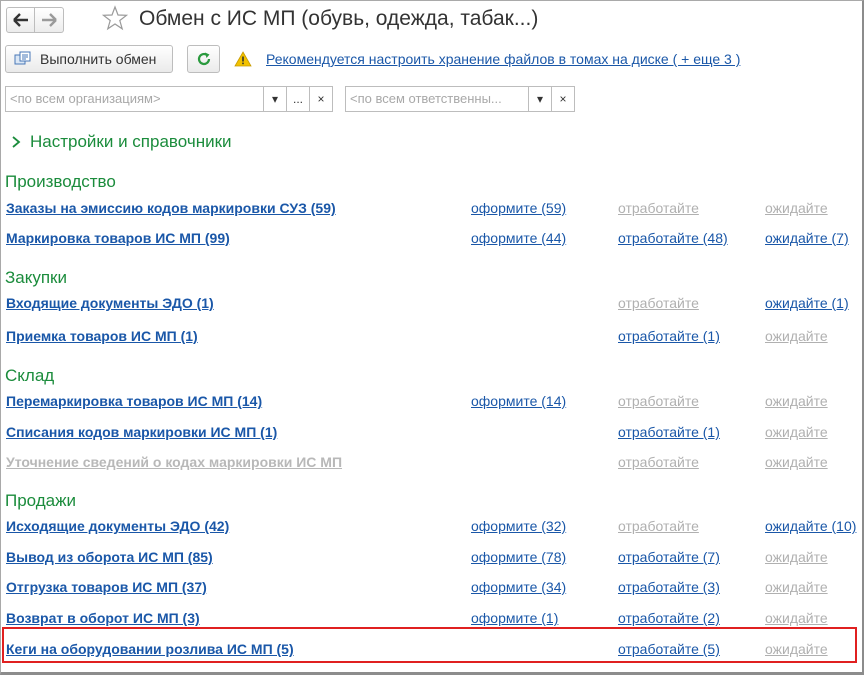 This screenshot has width=864, height=675. I want to click on organization-clear-button: ×, so click(320, 99).